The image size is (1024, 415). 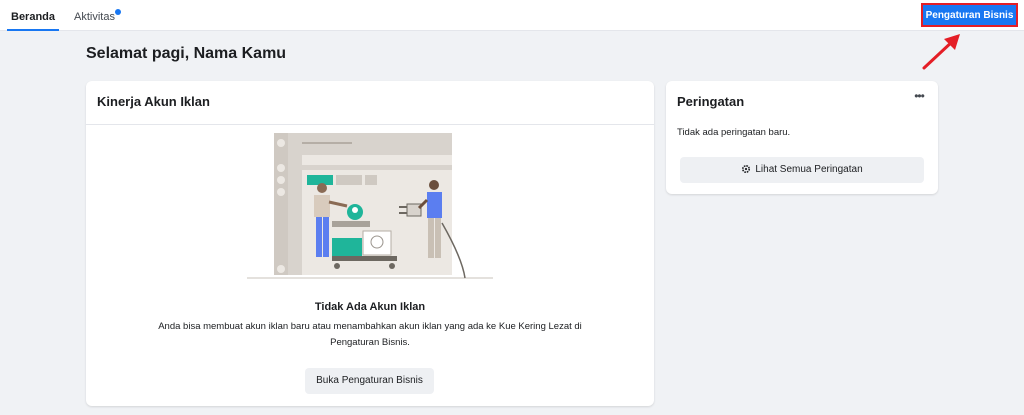 What do you see at coordinates (370, 307) in the screenshot?
I see `empty-state-title: Tidak Ada Akun Iklan` at bounding box center [370, 307].